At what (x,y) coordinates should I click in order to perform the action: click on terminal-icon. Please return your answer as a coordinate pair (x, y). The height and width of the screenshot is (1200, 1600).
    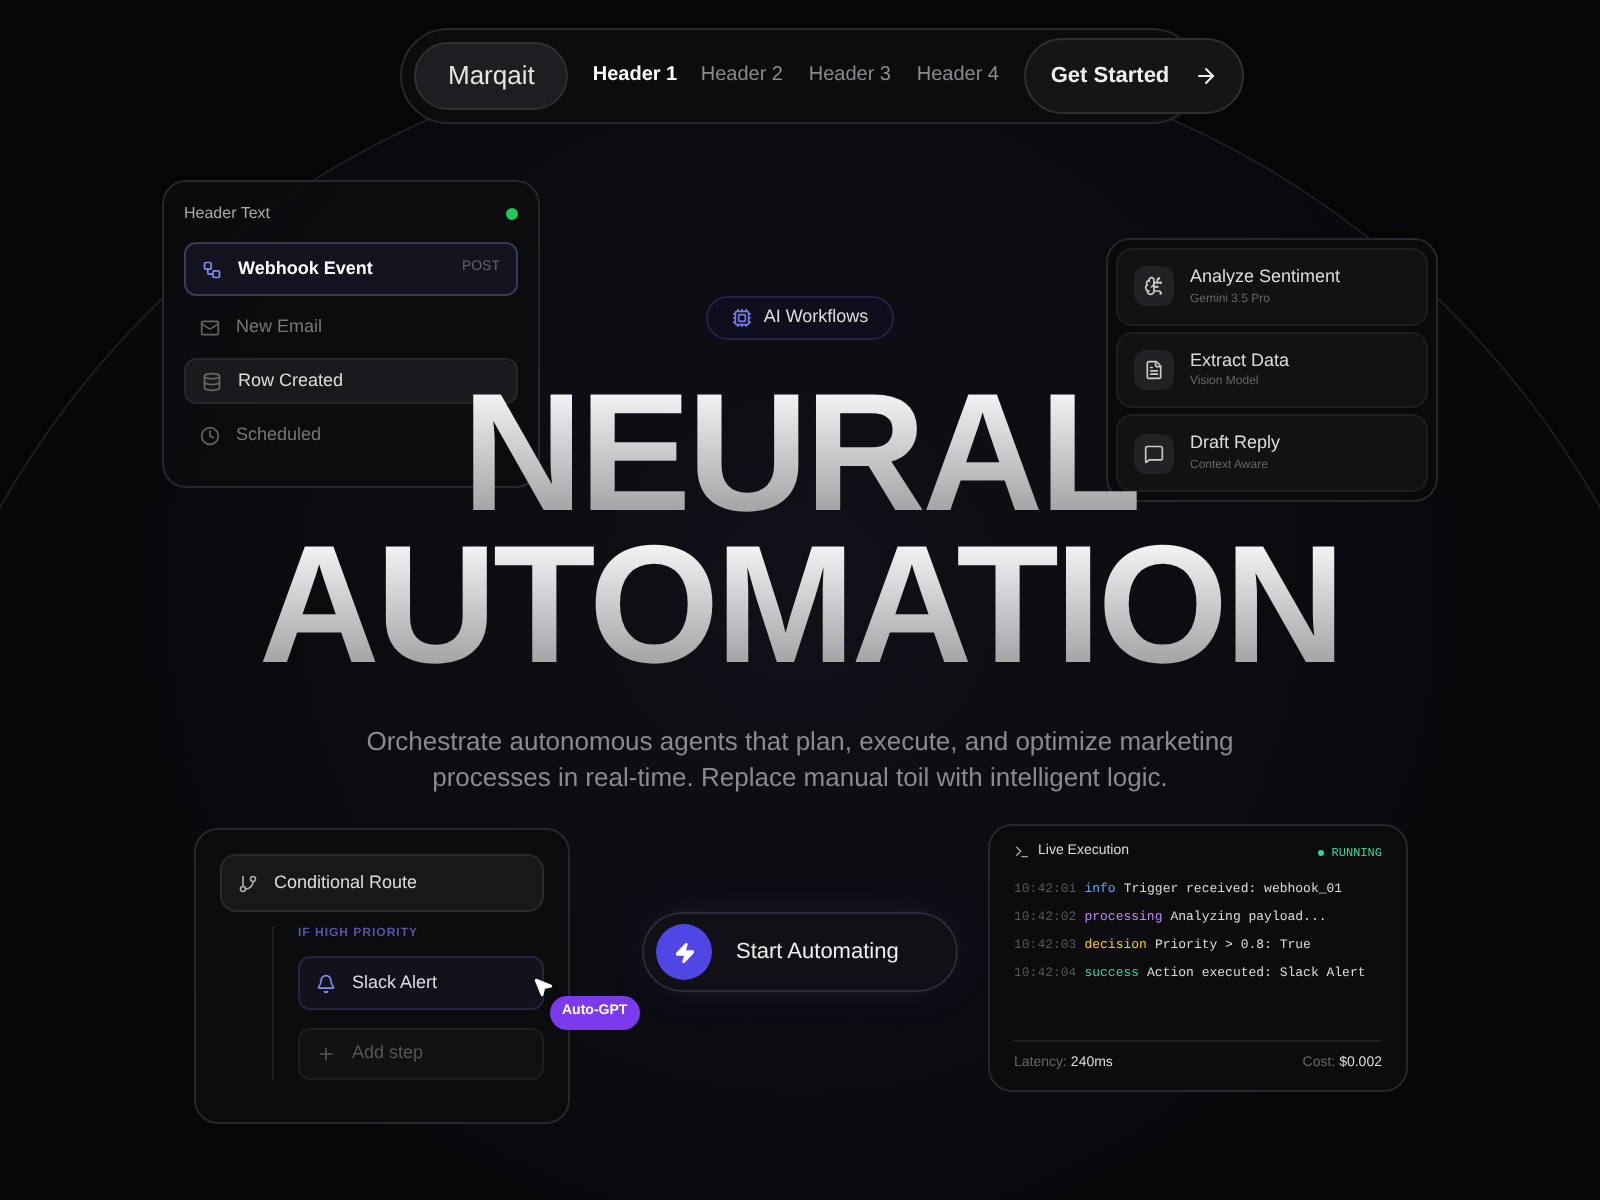
    Looking at the image, I should click on (1022, 852).